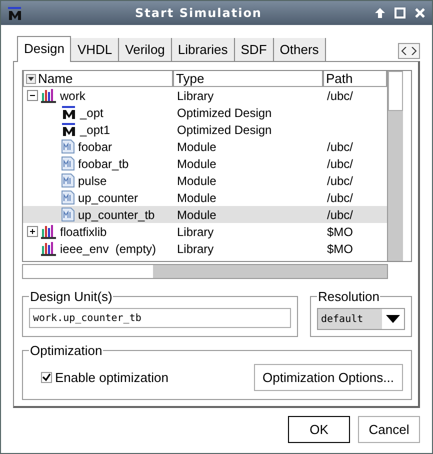 The height and width of the screenshot is (454, 433). What do you see at coordinates (32, 95) in the screenshot?
I see `collapse-icon` at bounding box center [32, 95].